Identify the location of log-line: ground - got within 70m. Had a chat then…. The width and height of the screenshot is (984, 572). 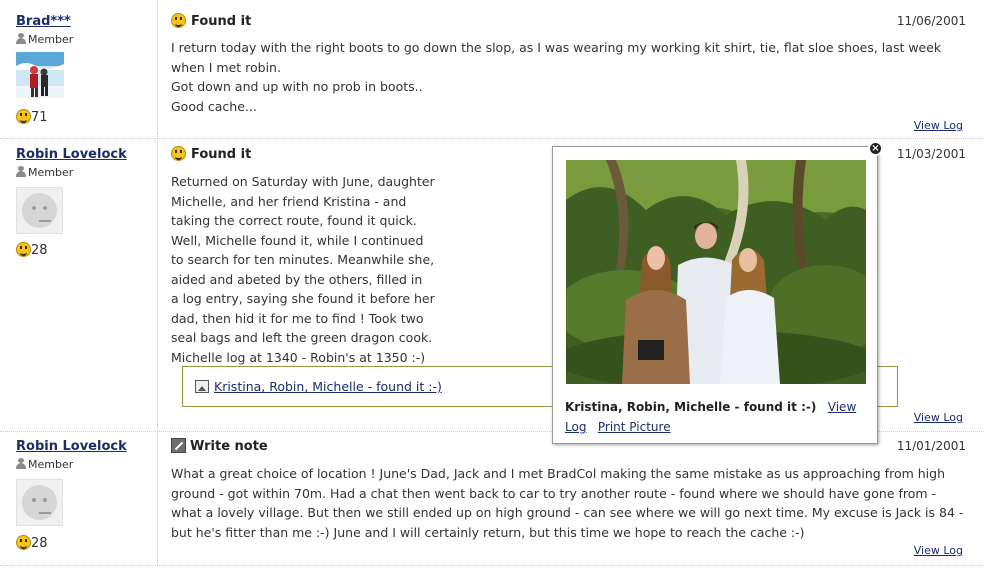
(554, 493).